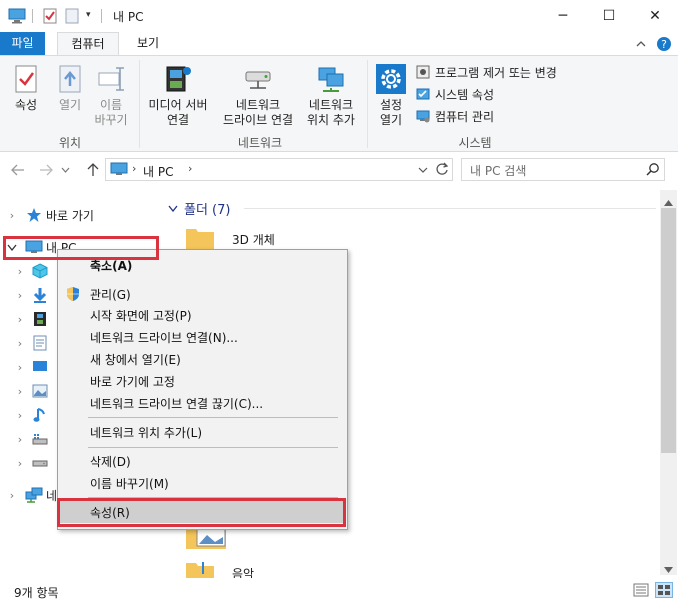 The image size is (678, 604). I want to click on settings-gear-icon, so click(391, 79).